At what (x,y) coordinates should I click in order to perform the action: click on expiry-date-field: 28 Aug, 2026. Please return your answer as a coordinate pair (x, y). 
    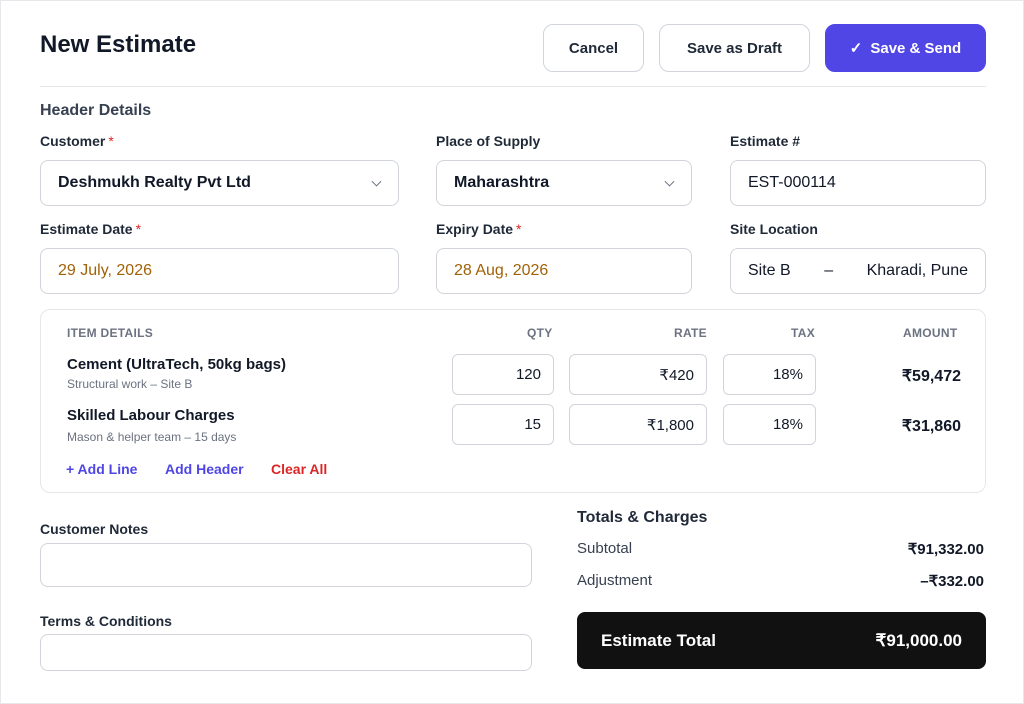
    Looking at the image, I should click on (564, 271).